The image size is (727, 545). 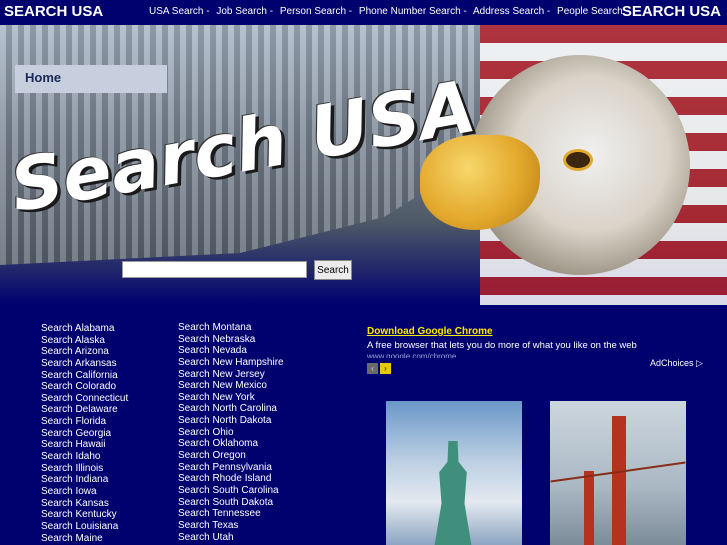 What do you see at coordinates (84, 480) in the screenshot?
I see `state-link: Search Indiana` at bounding box center [84, 480].